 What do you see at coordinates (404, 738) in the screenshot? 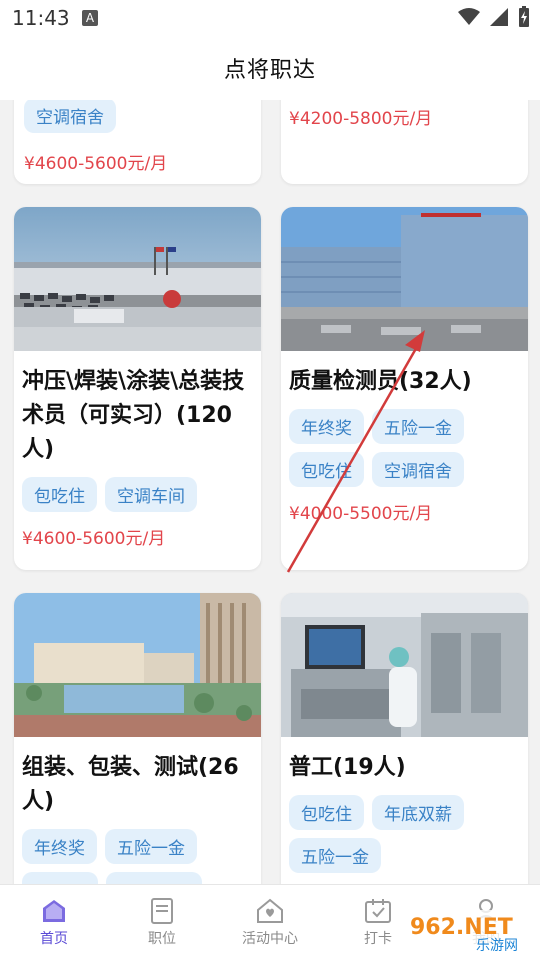
I see `job-card: 普工(19人) 包吃住 年底双薪 五险一金` at bounding box center [404, 738].